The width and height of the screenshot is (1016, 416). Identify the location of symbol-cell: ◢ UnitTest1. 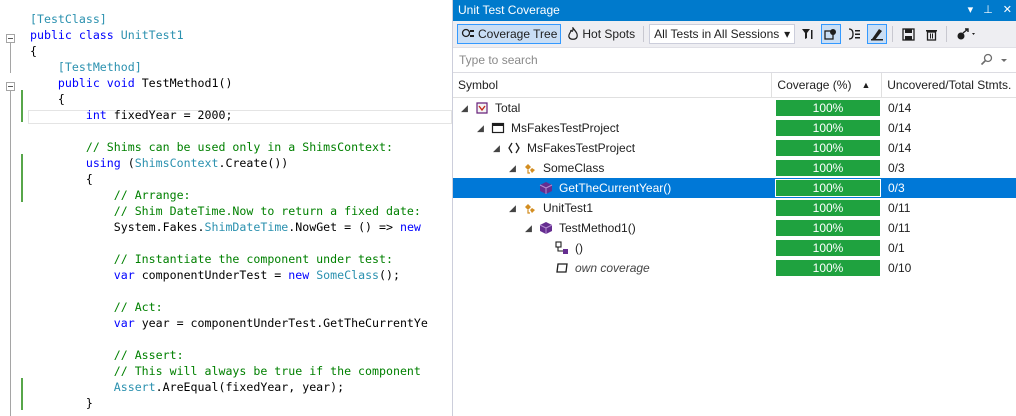
(613, 208).